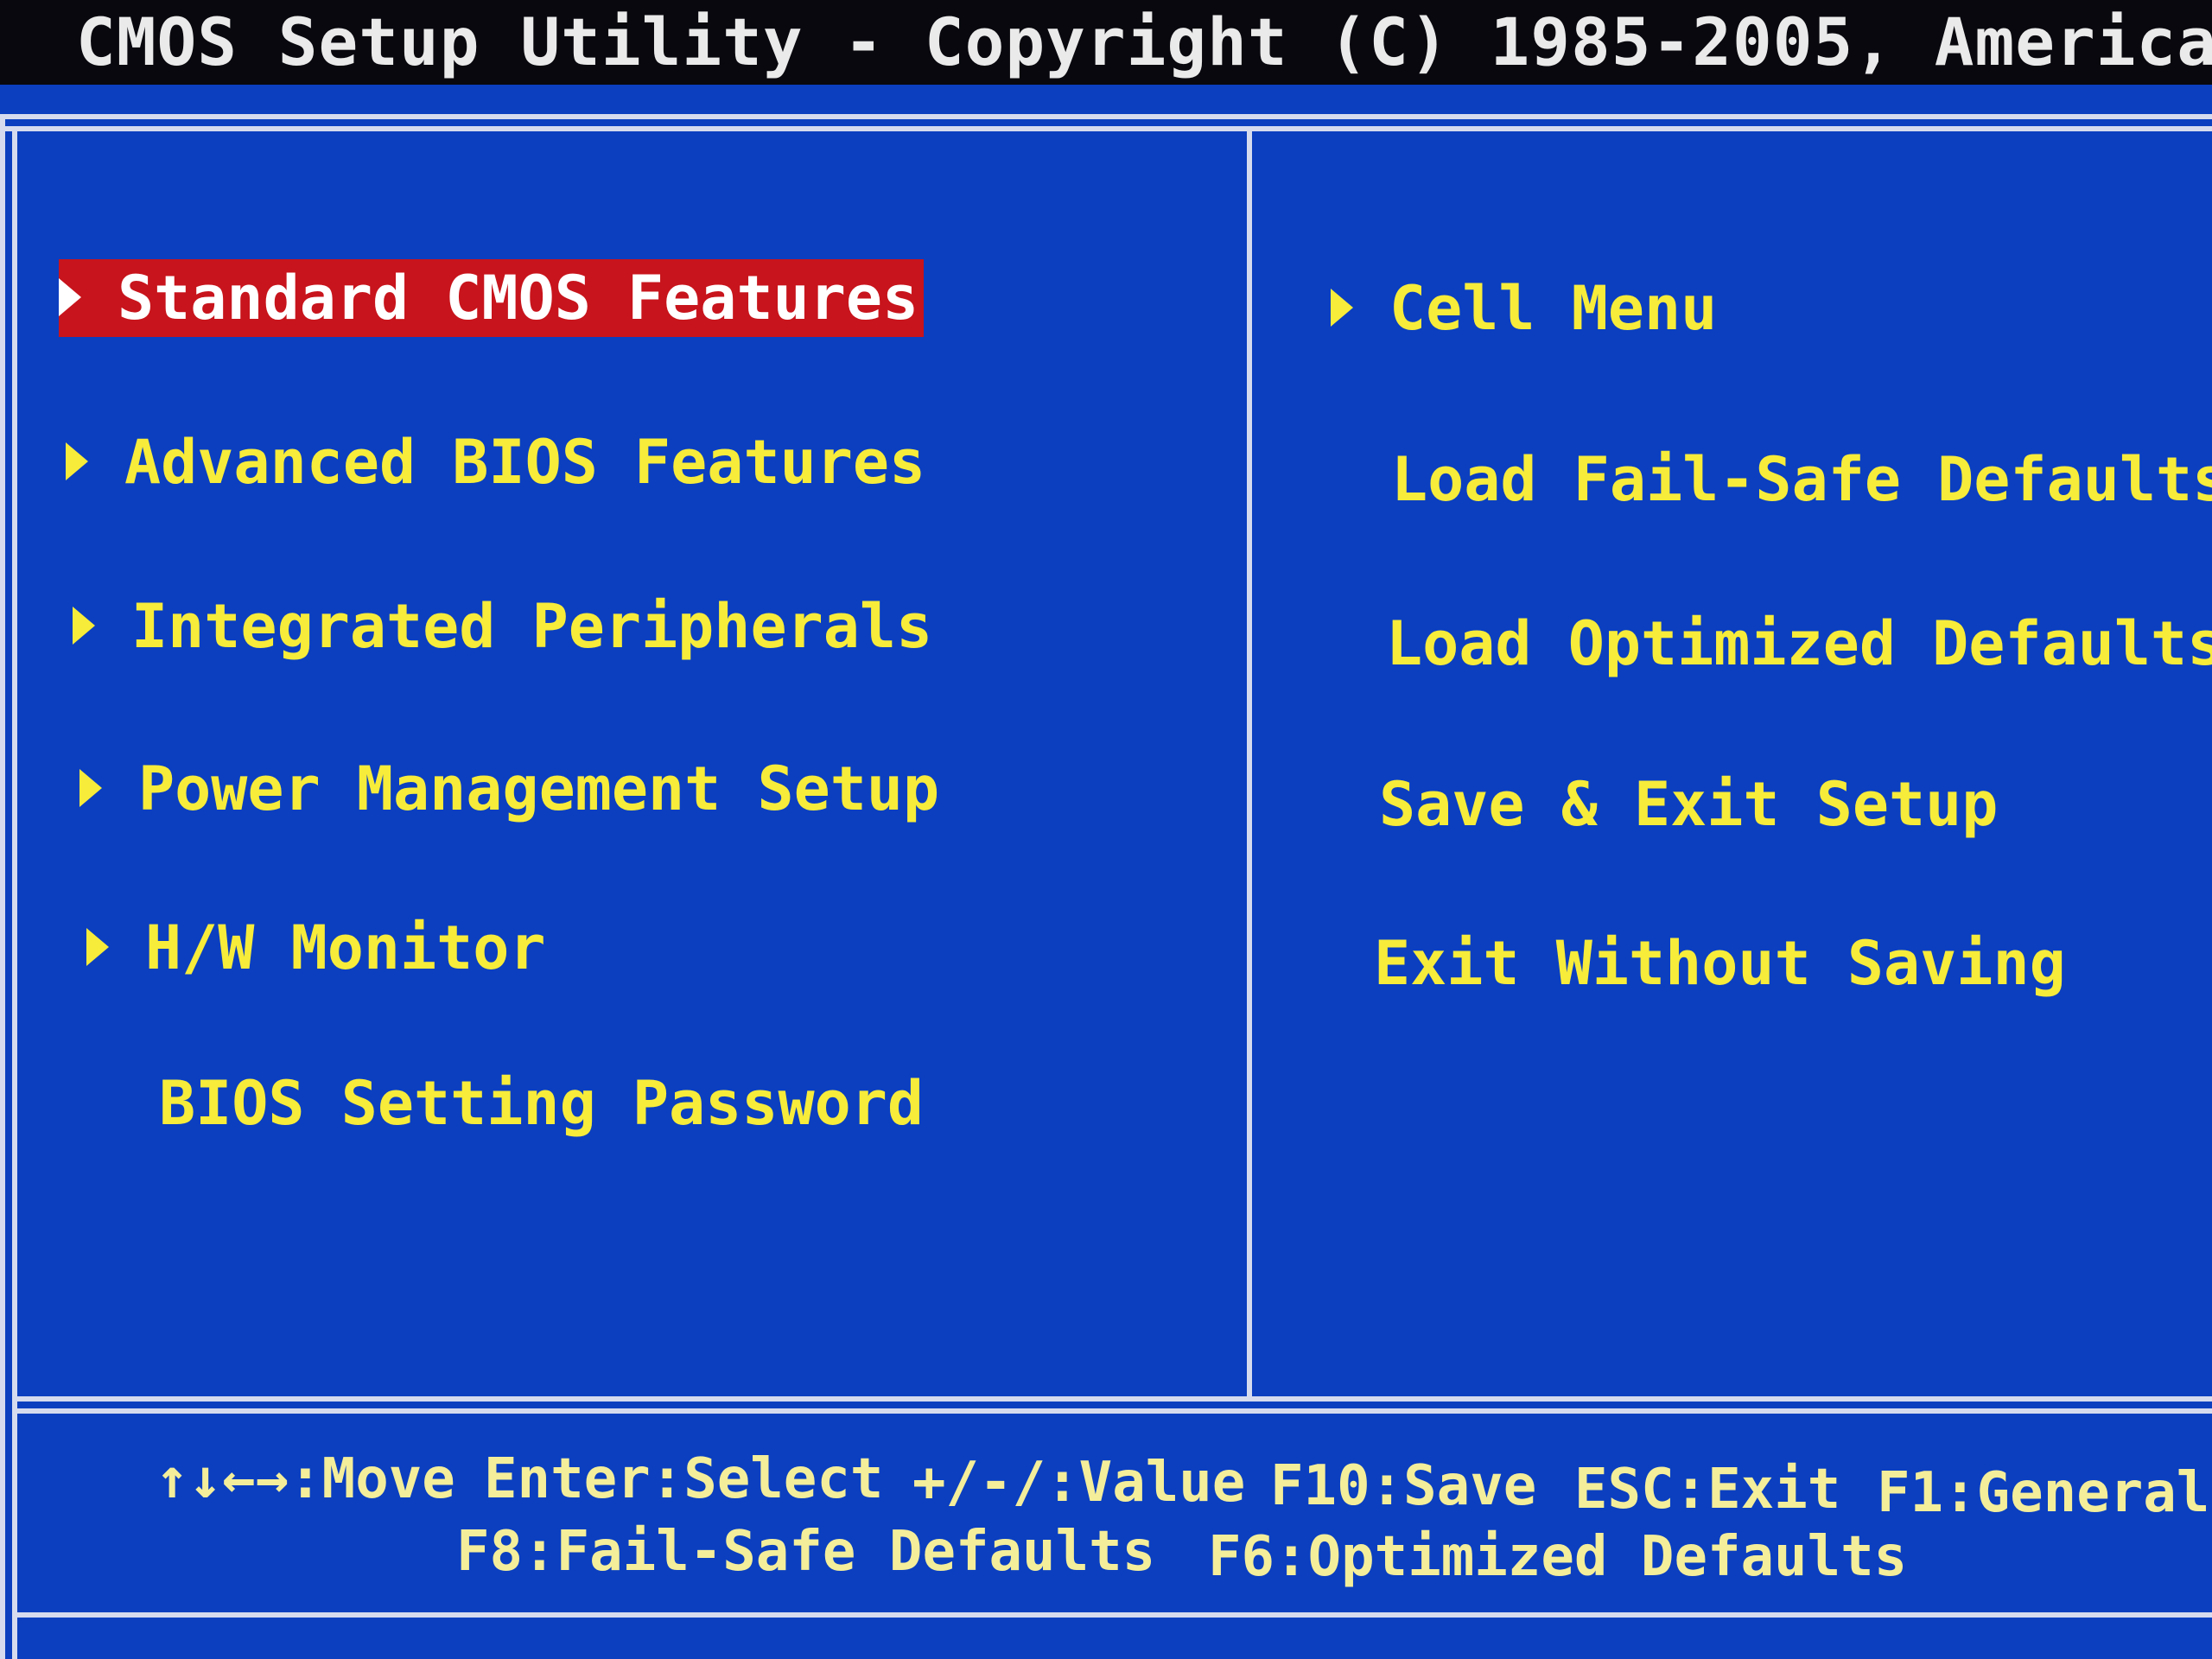 The image size is (2212, 1659). Describe the element at coordinates (1553, 308) in the screenshot. I see `menu-label: Cell Menu` at that location.